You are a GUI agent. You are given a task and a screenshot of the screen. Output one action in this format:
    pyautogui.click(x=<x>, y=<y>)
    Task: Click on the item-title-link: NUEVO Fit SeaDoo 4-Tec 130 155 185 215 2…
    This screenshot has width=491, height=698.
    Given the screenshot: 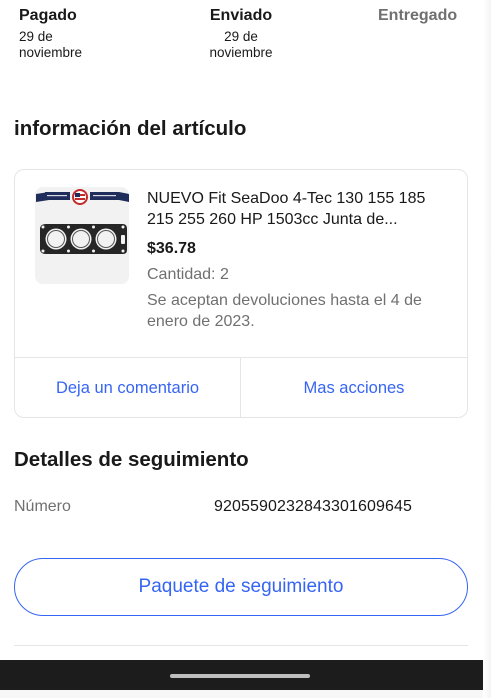 What is the action you would take?
    pyautogui.click(x=297, y=209)
    